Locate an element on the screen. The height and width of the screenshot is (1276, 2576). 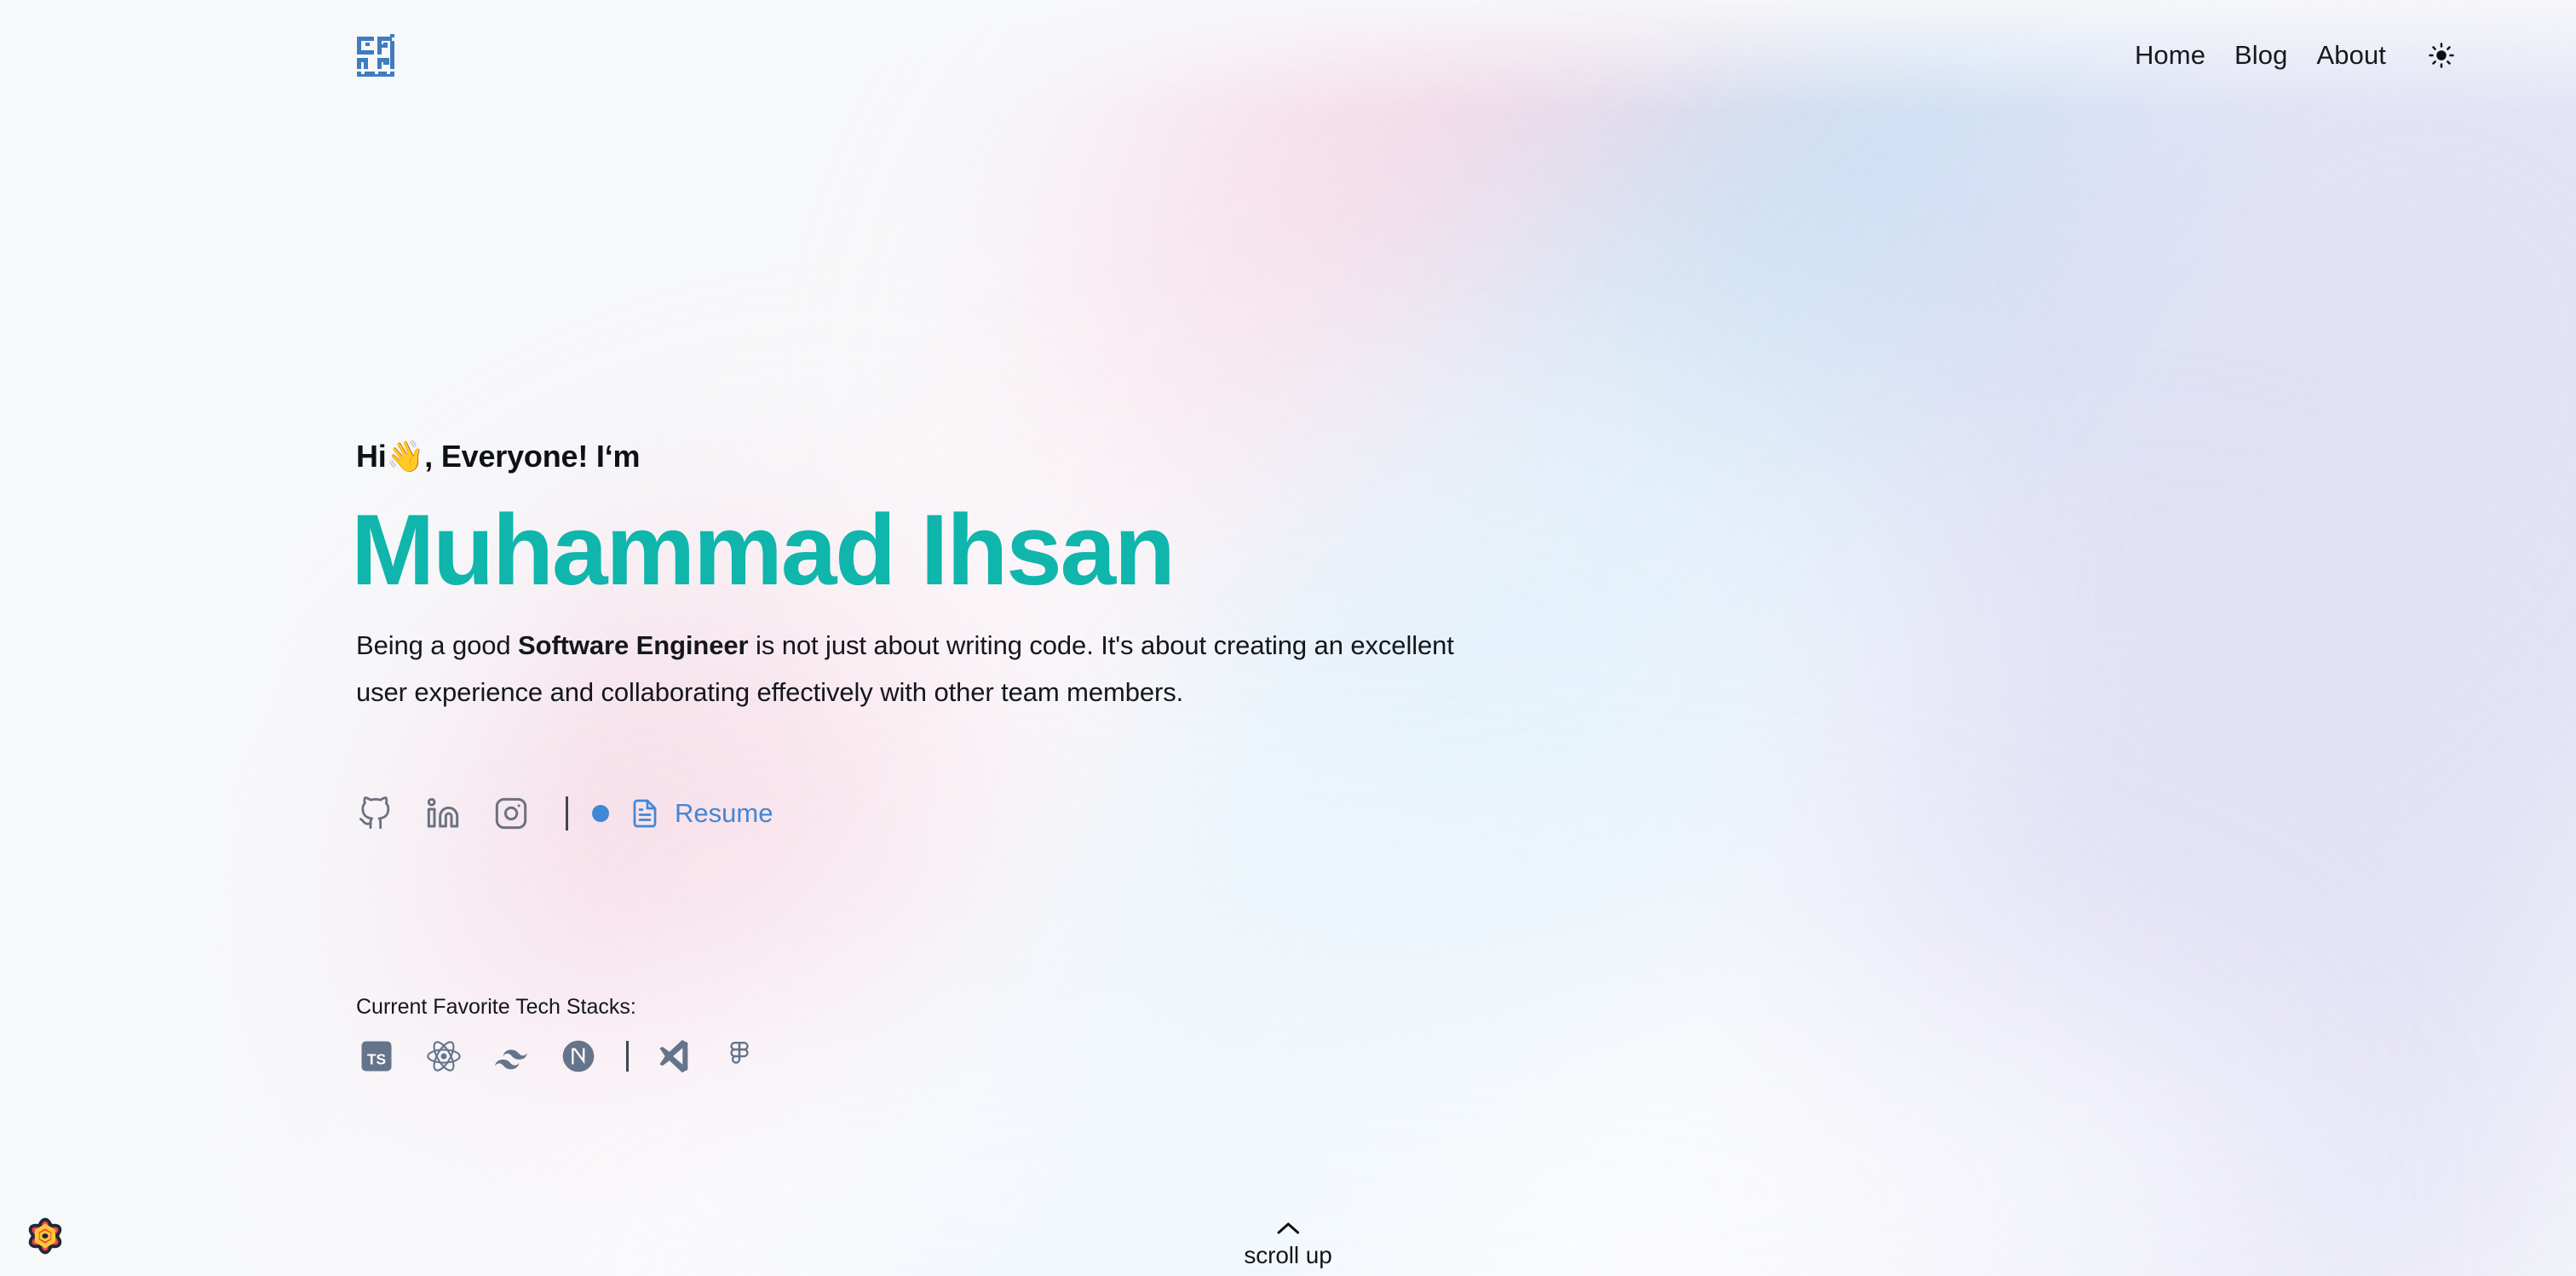
nav-link-blog: Blog is located at coordinates (2261, 55).